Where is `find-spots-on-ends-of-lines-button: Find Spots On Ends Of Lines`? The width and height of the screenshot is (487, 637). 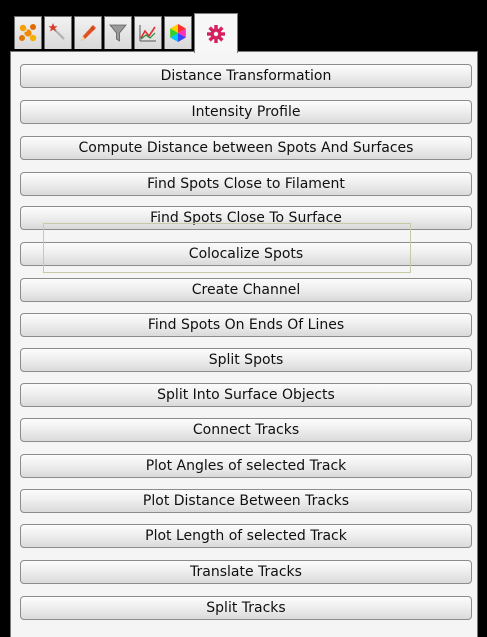 find-spots-on-ends-of-lines-button: Find Spots On Ends Of Lines is located at coordinates (246, 325).